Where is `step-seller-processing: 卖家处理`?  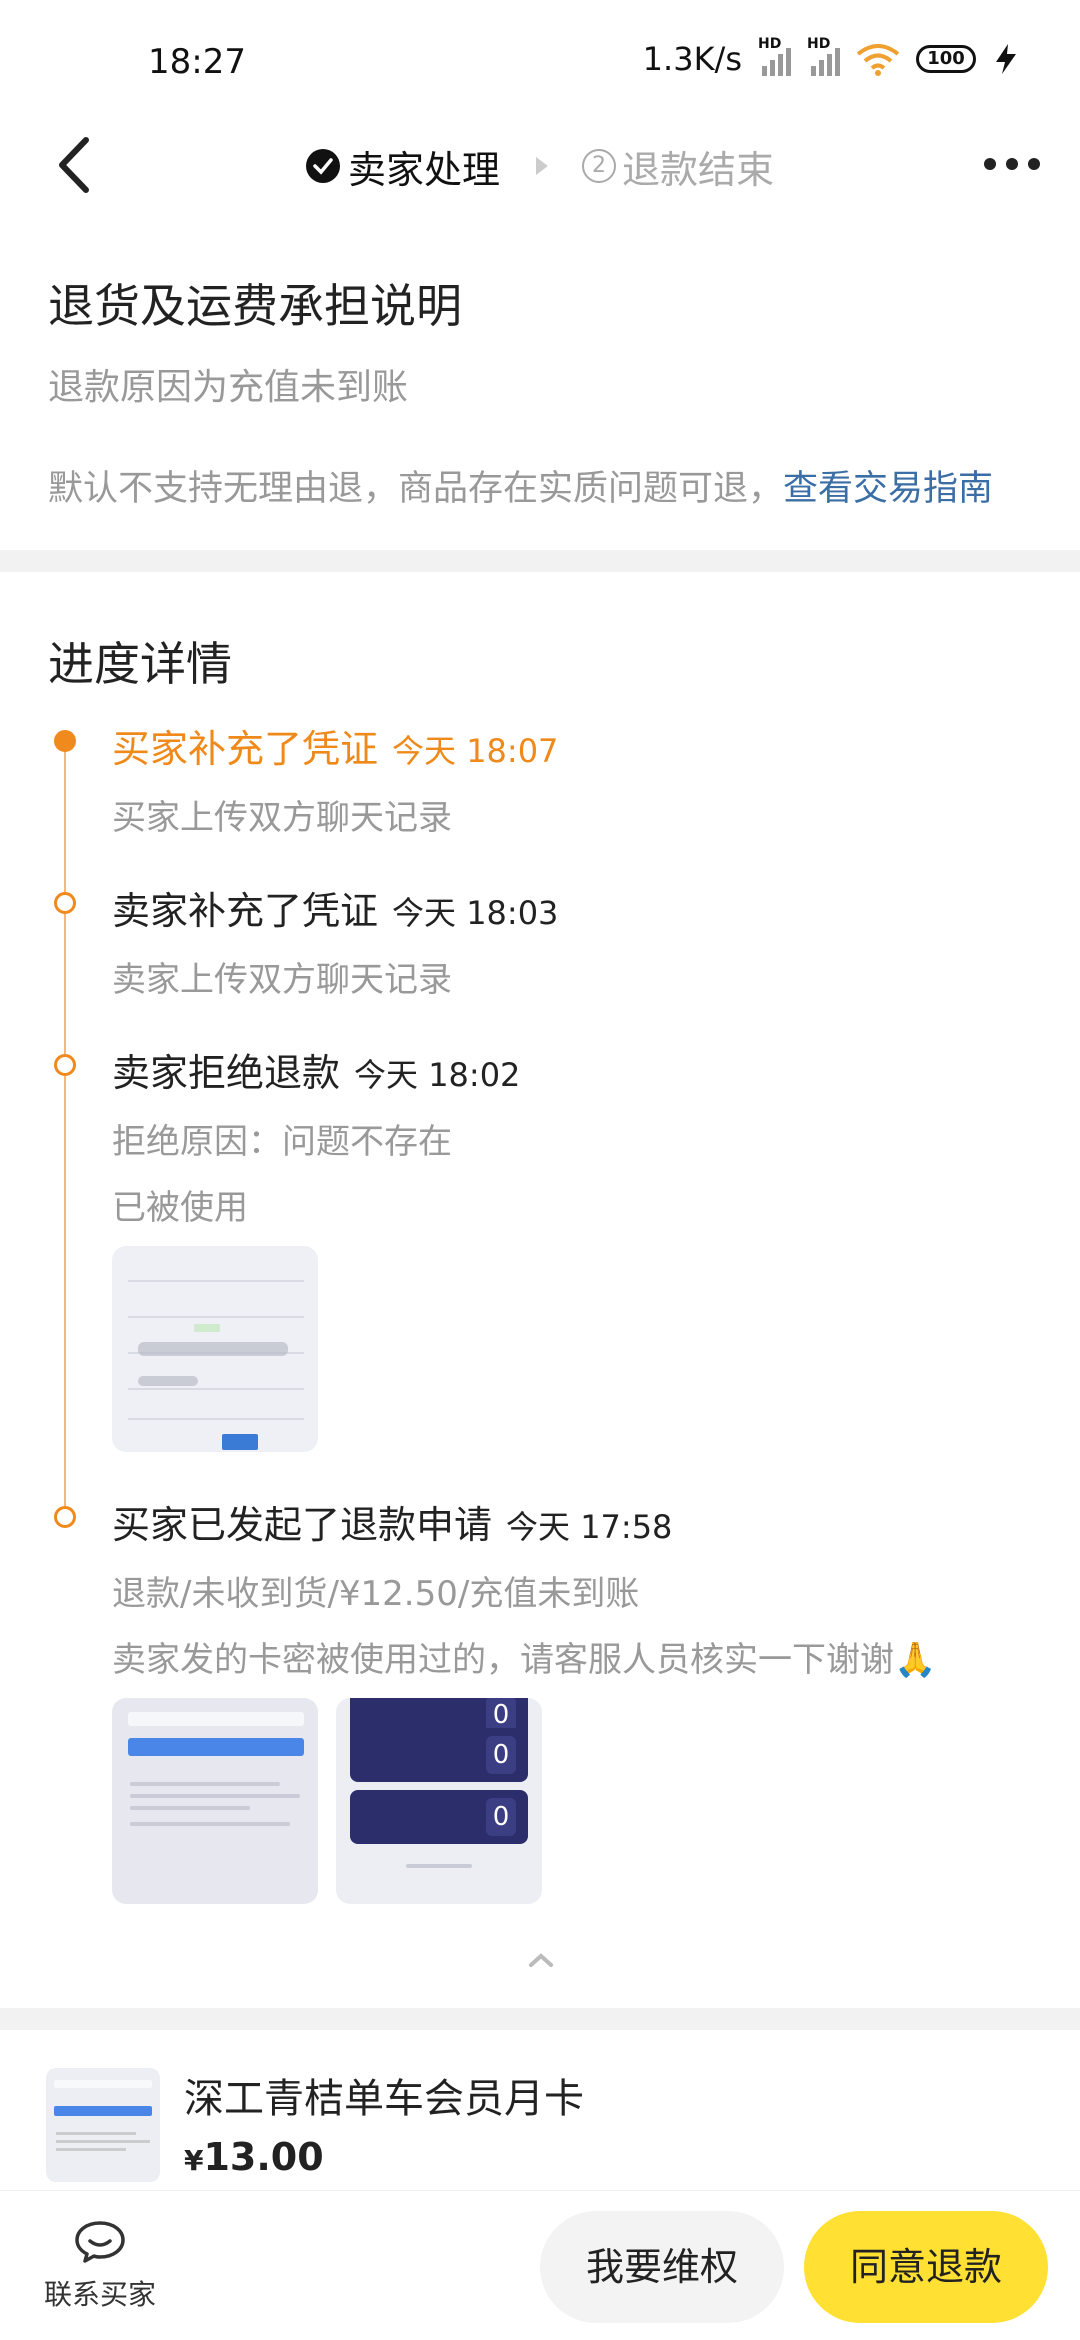
step-seller-processing: 卖家处理 is located at coordinates (424, 169).